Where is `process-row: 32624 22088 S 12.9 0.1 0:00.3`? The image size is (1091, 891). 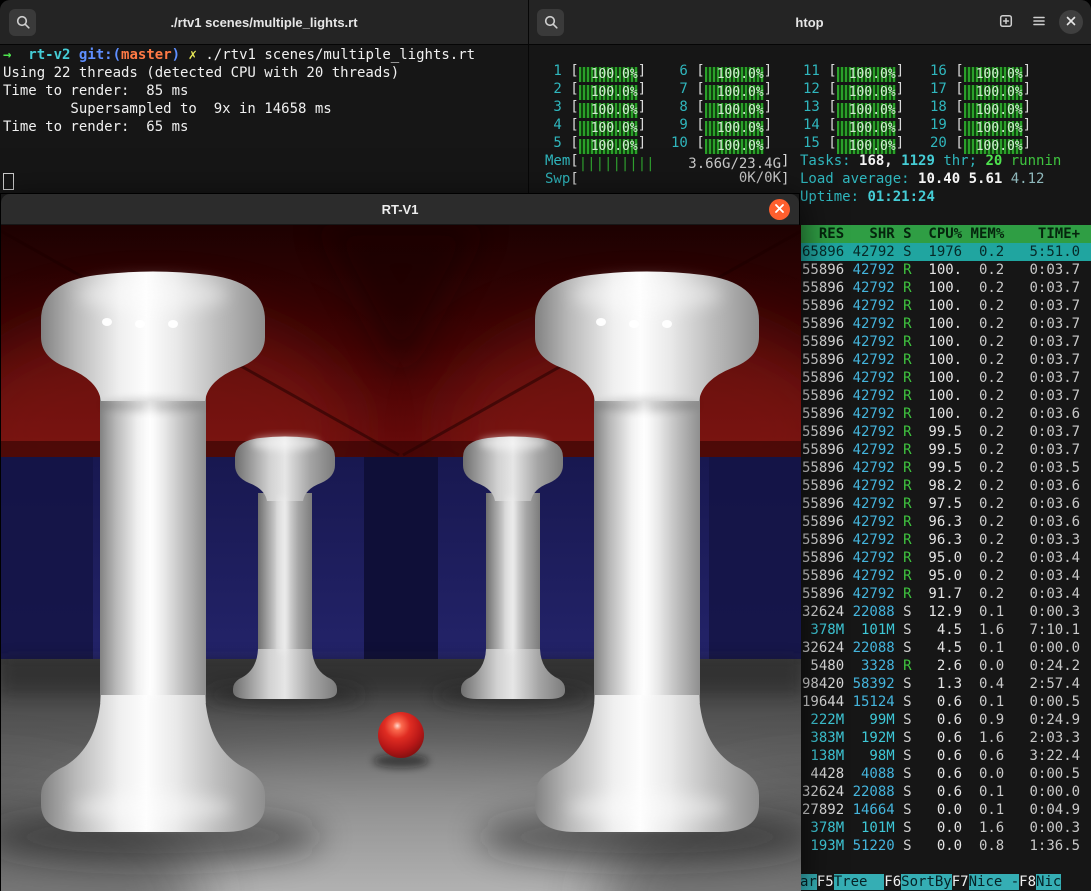
process-row: 32624 22088 S 12.9 0.1 0:00.3 is located at coordinates (945, 612).